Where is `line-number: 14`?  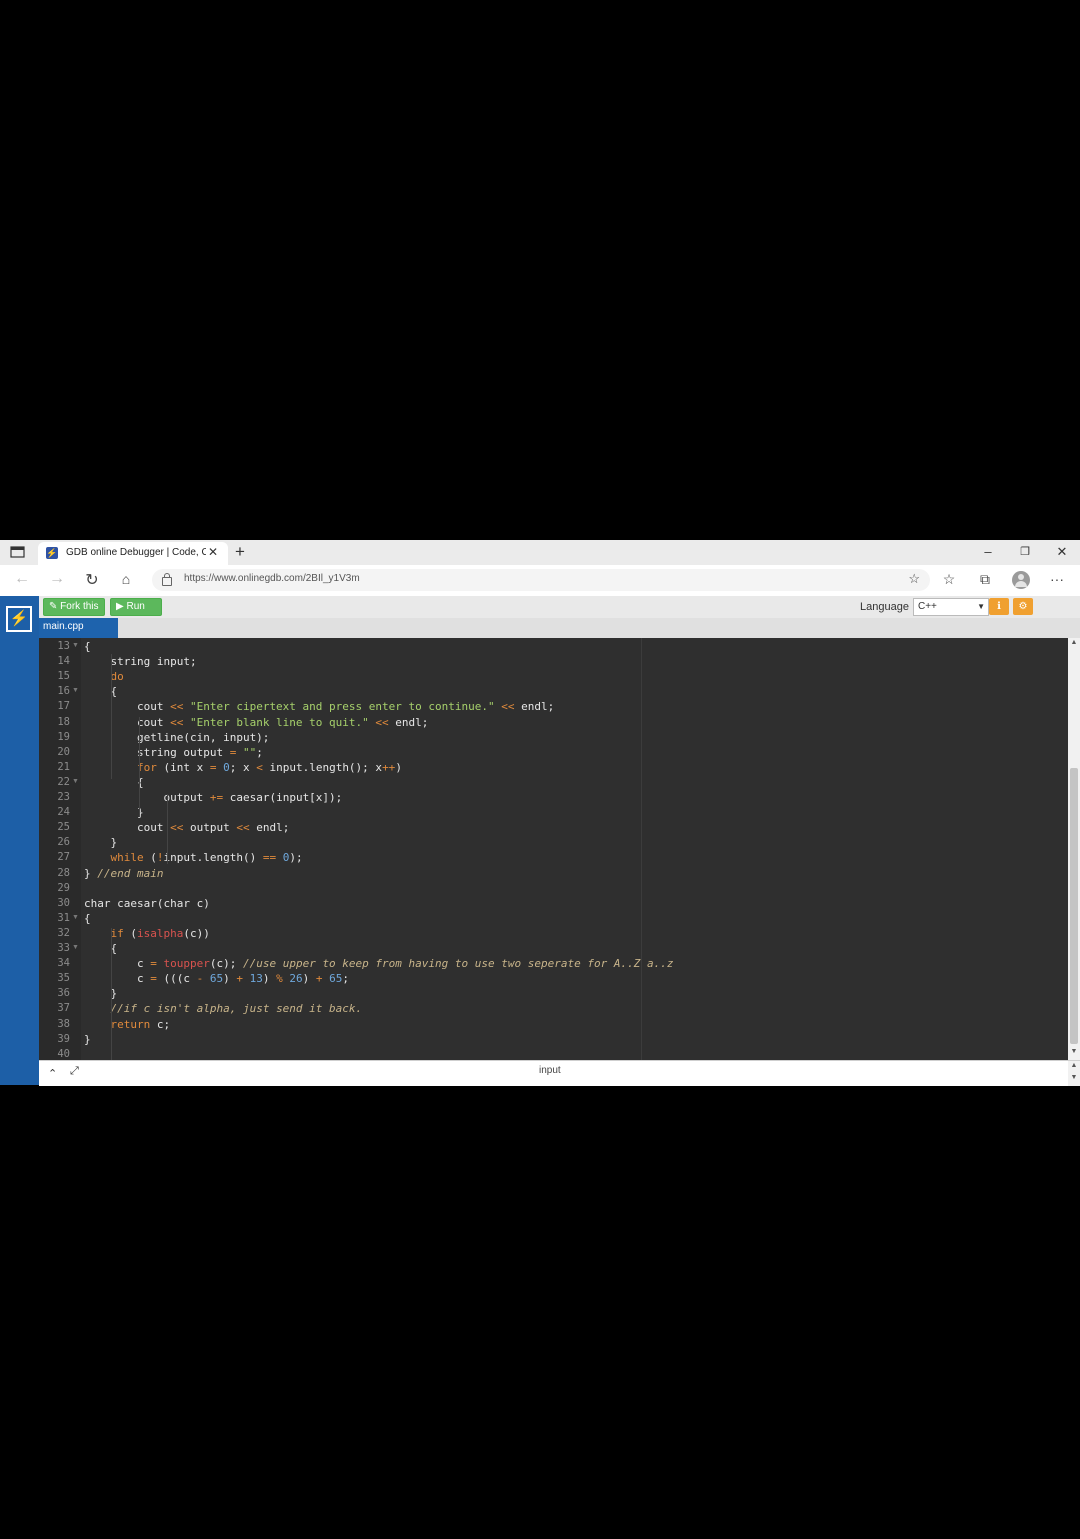 line-number: 14 is located at coordinates (63, 661).